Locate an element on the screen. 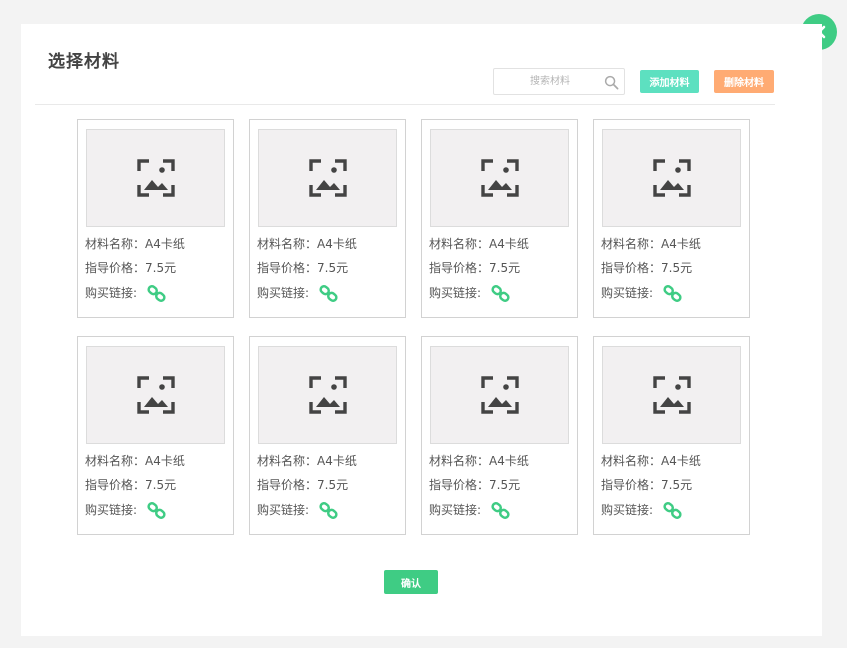  header-divider is located at coordinates (405, 104).